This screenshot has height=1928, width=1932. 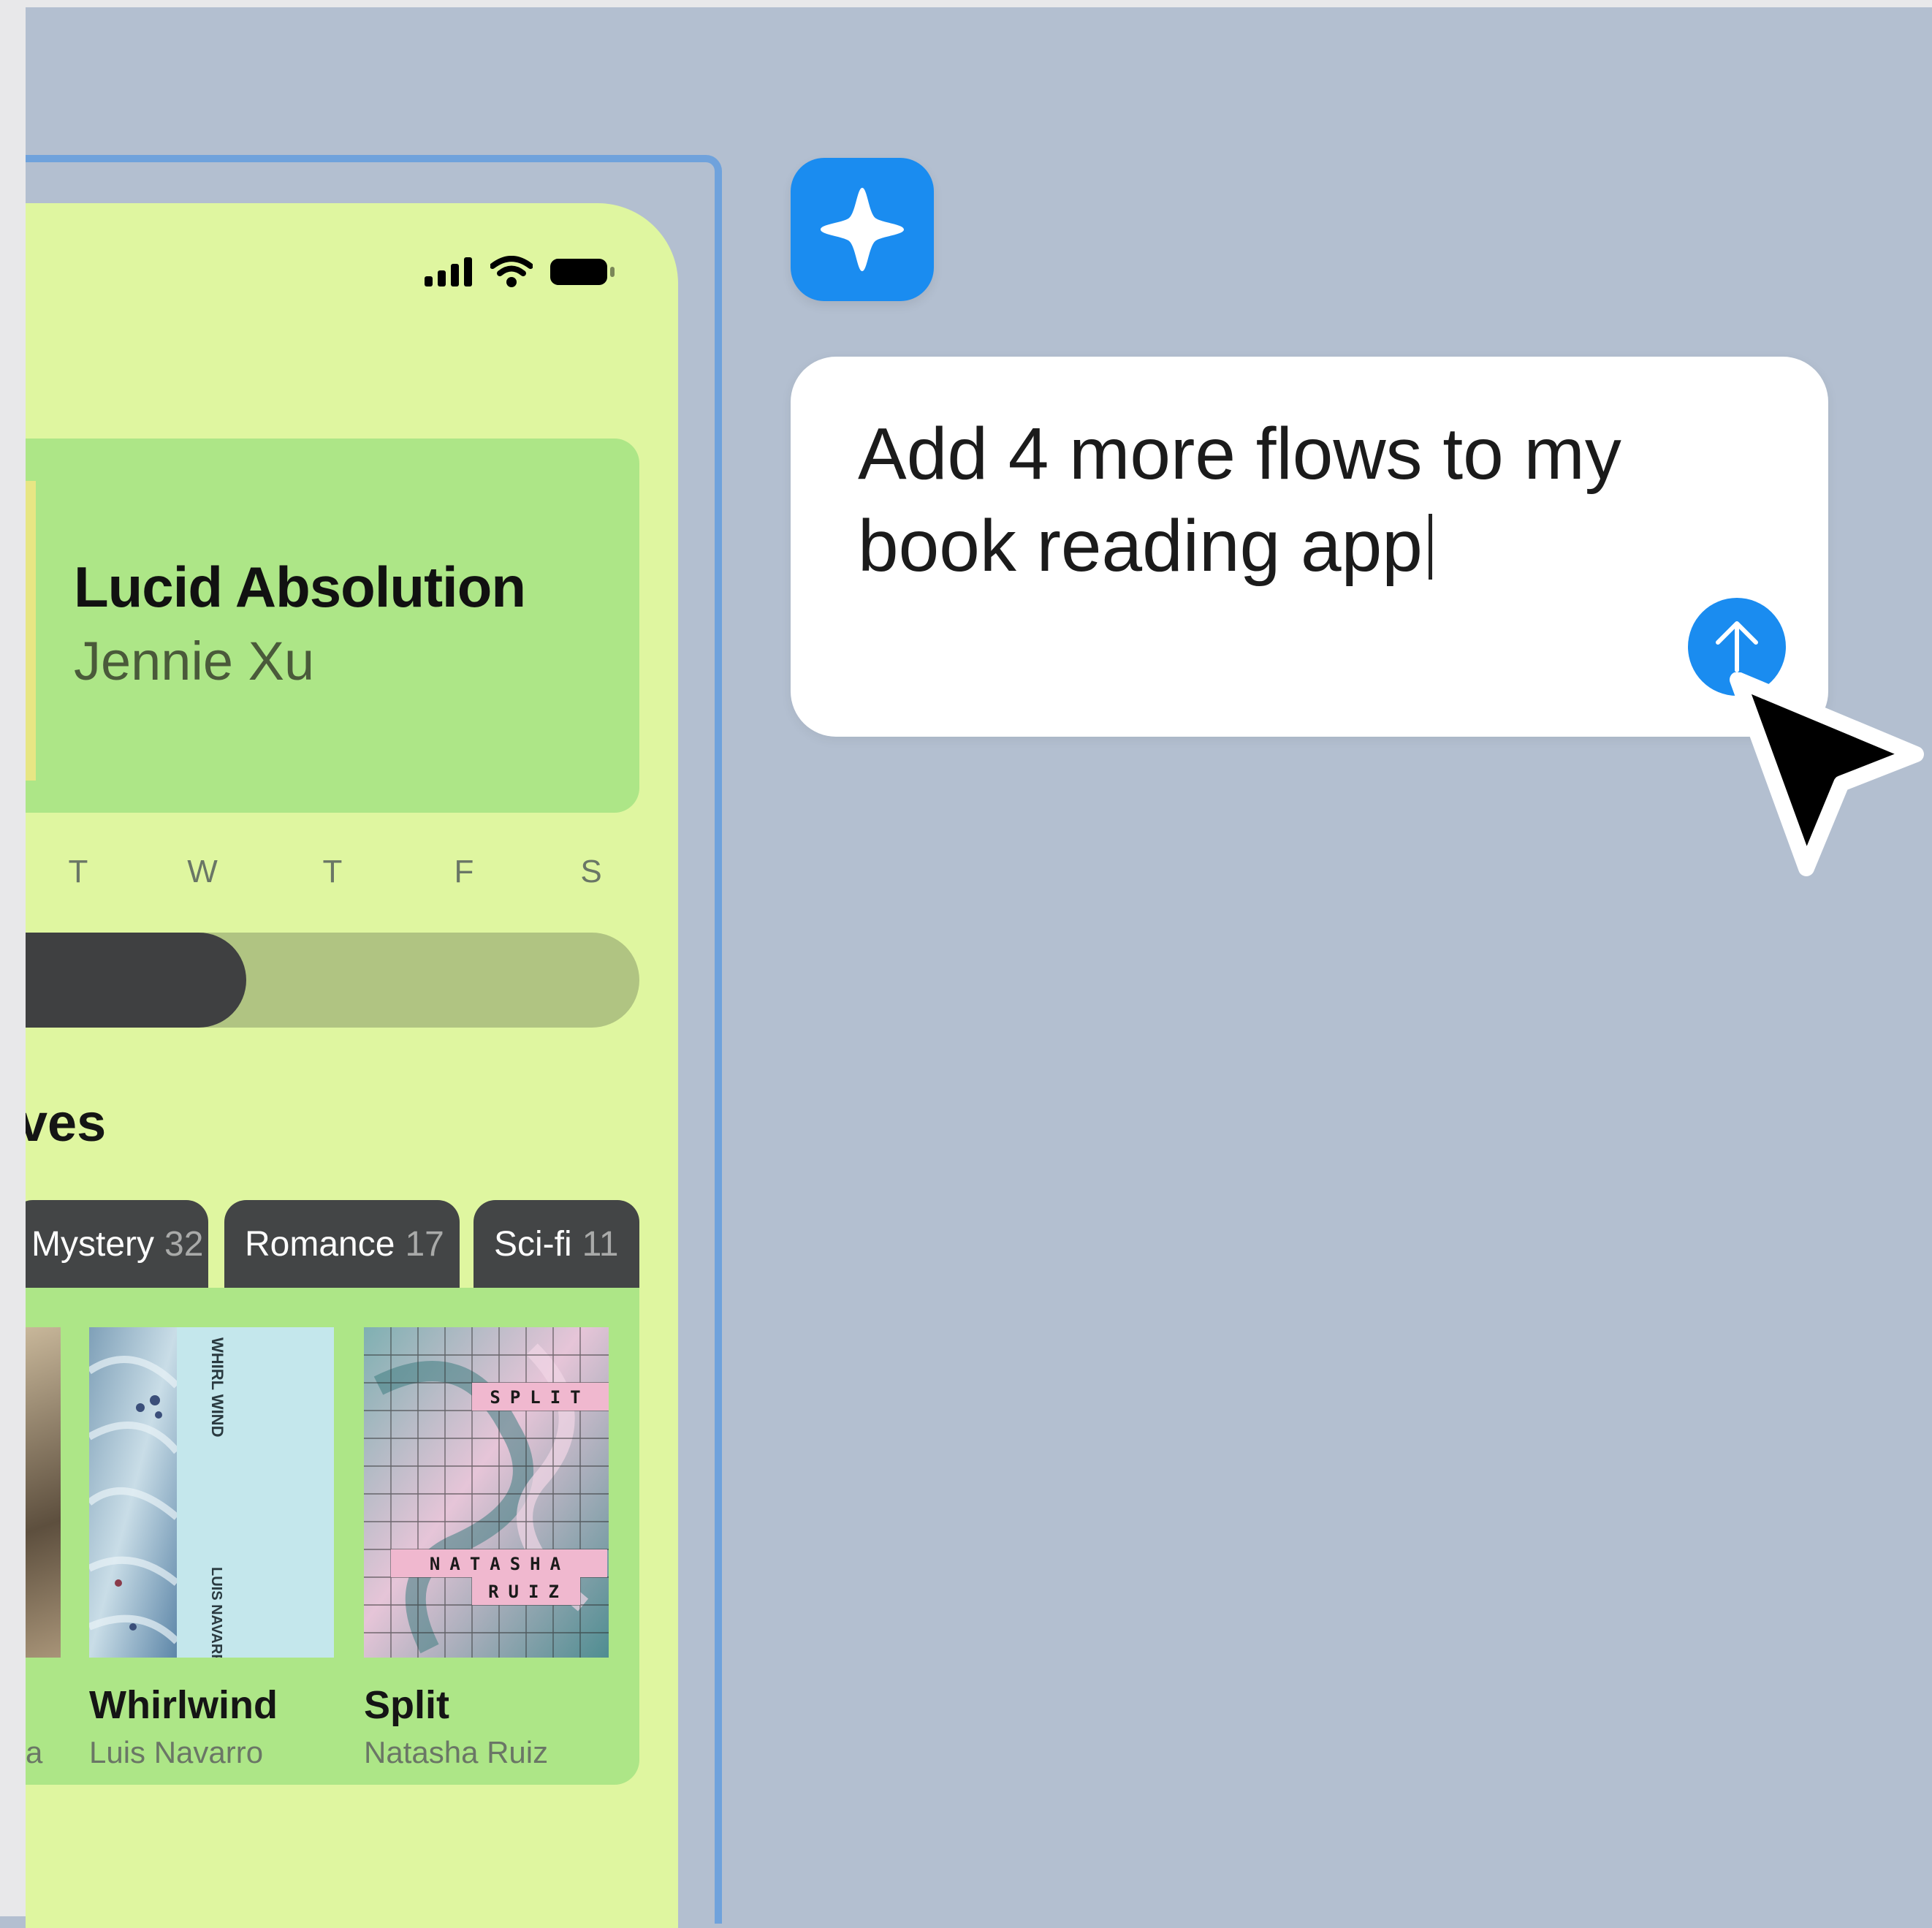 I want to click on sparkle-icon, so click(x=863, y=229).